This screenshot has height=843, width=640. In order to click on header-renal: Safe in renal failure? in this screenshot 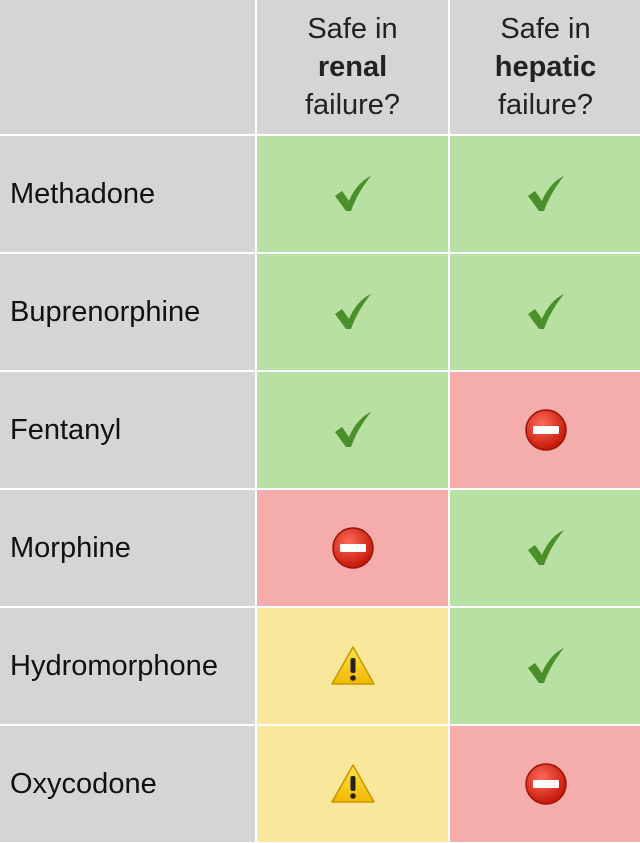, I will do `click(352, 67)`.